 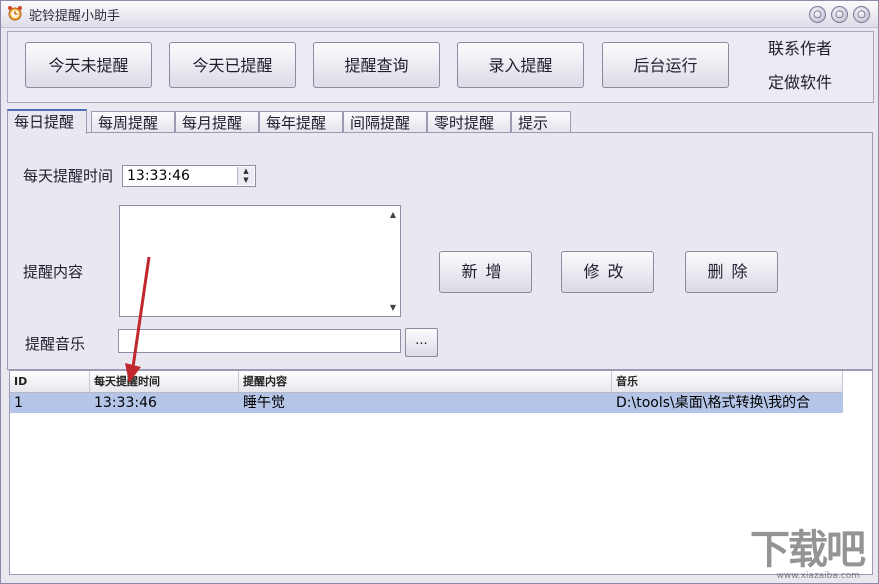 What do you see at coordinates (88, 65) in the screenshot?
I see `today-unreminded-button: 今天未提醒` at bounding box center [88, 65].